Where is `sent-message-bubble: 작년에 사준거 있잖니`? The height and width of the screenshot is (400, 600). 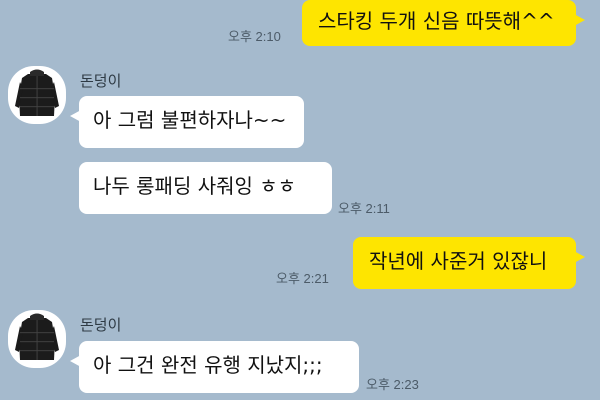 sent-message-bubble: 작년에 사준거 있잖니 is located at coordinates (469, 263).